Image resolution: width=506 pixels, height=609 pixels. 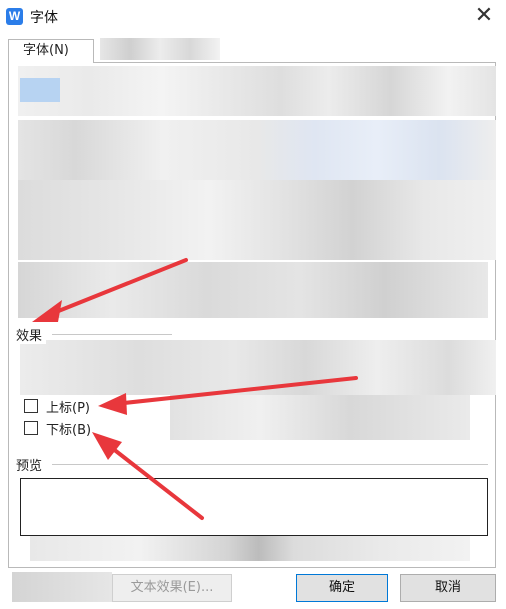 I want to click on ok-button: 确定, so click(x=342, y=588).